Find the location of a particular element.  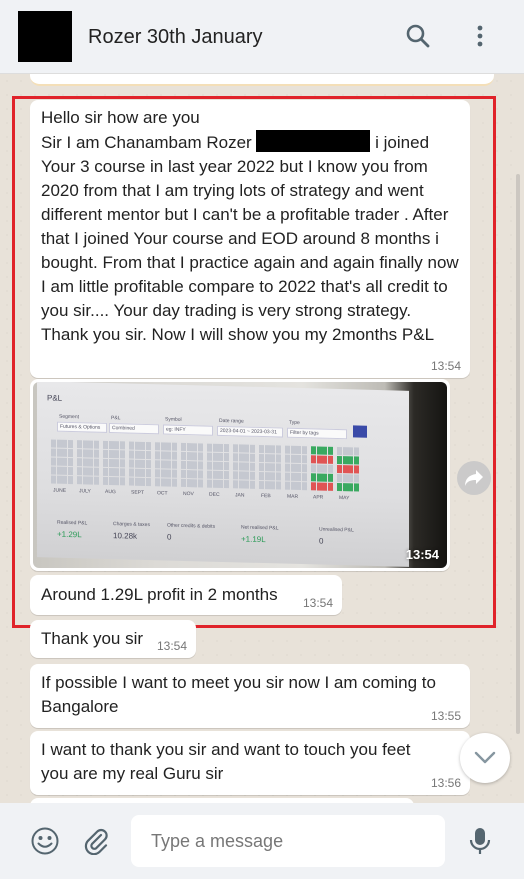

microphone-icon is located at coordinates (480, 841).